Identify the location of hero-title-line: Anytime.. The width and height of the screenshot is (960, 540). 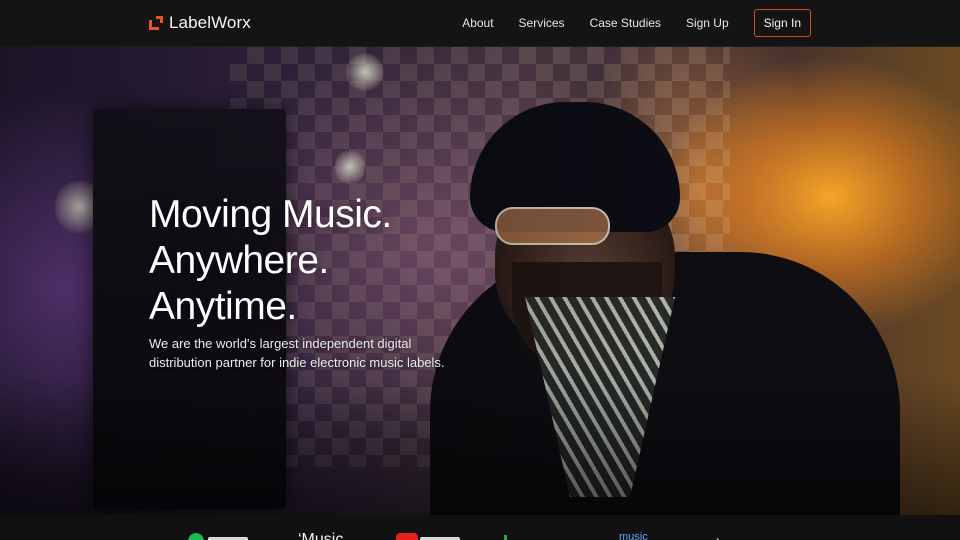
(223, 306).